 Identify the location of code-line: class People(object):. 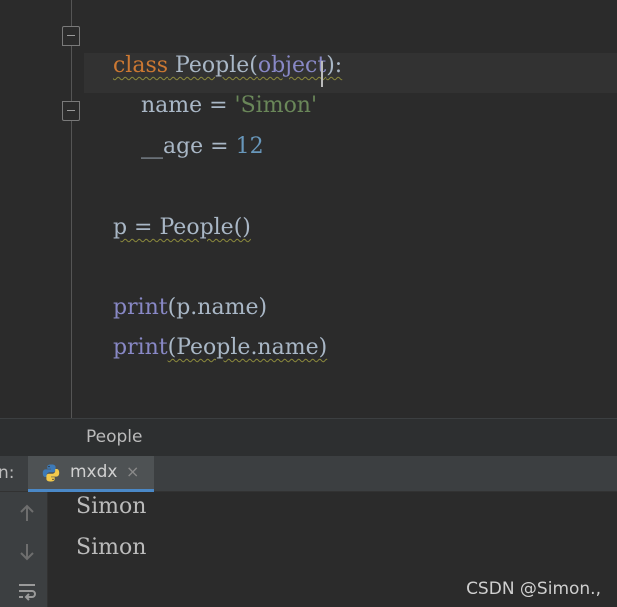
(213, 49).